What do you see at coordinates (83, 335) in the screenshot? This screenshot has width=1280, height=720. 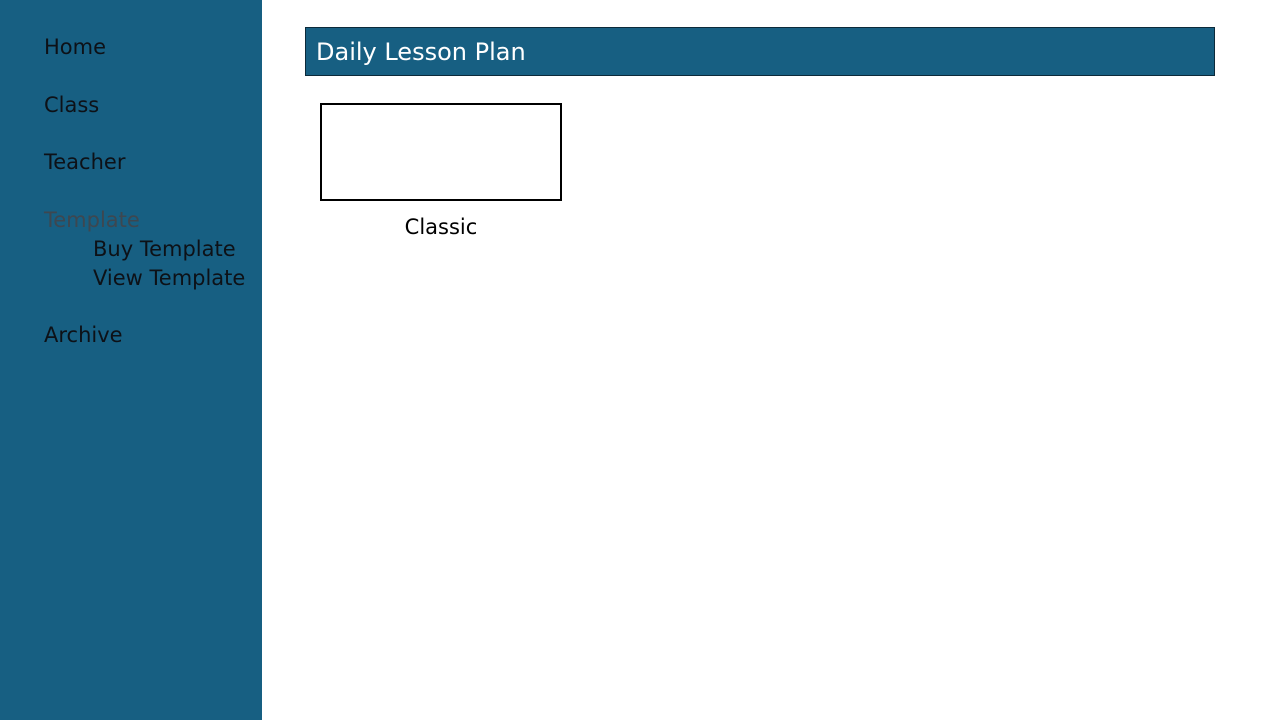 I see `sidebar-item-archive: Archive` at bounding box center [83, 335].